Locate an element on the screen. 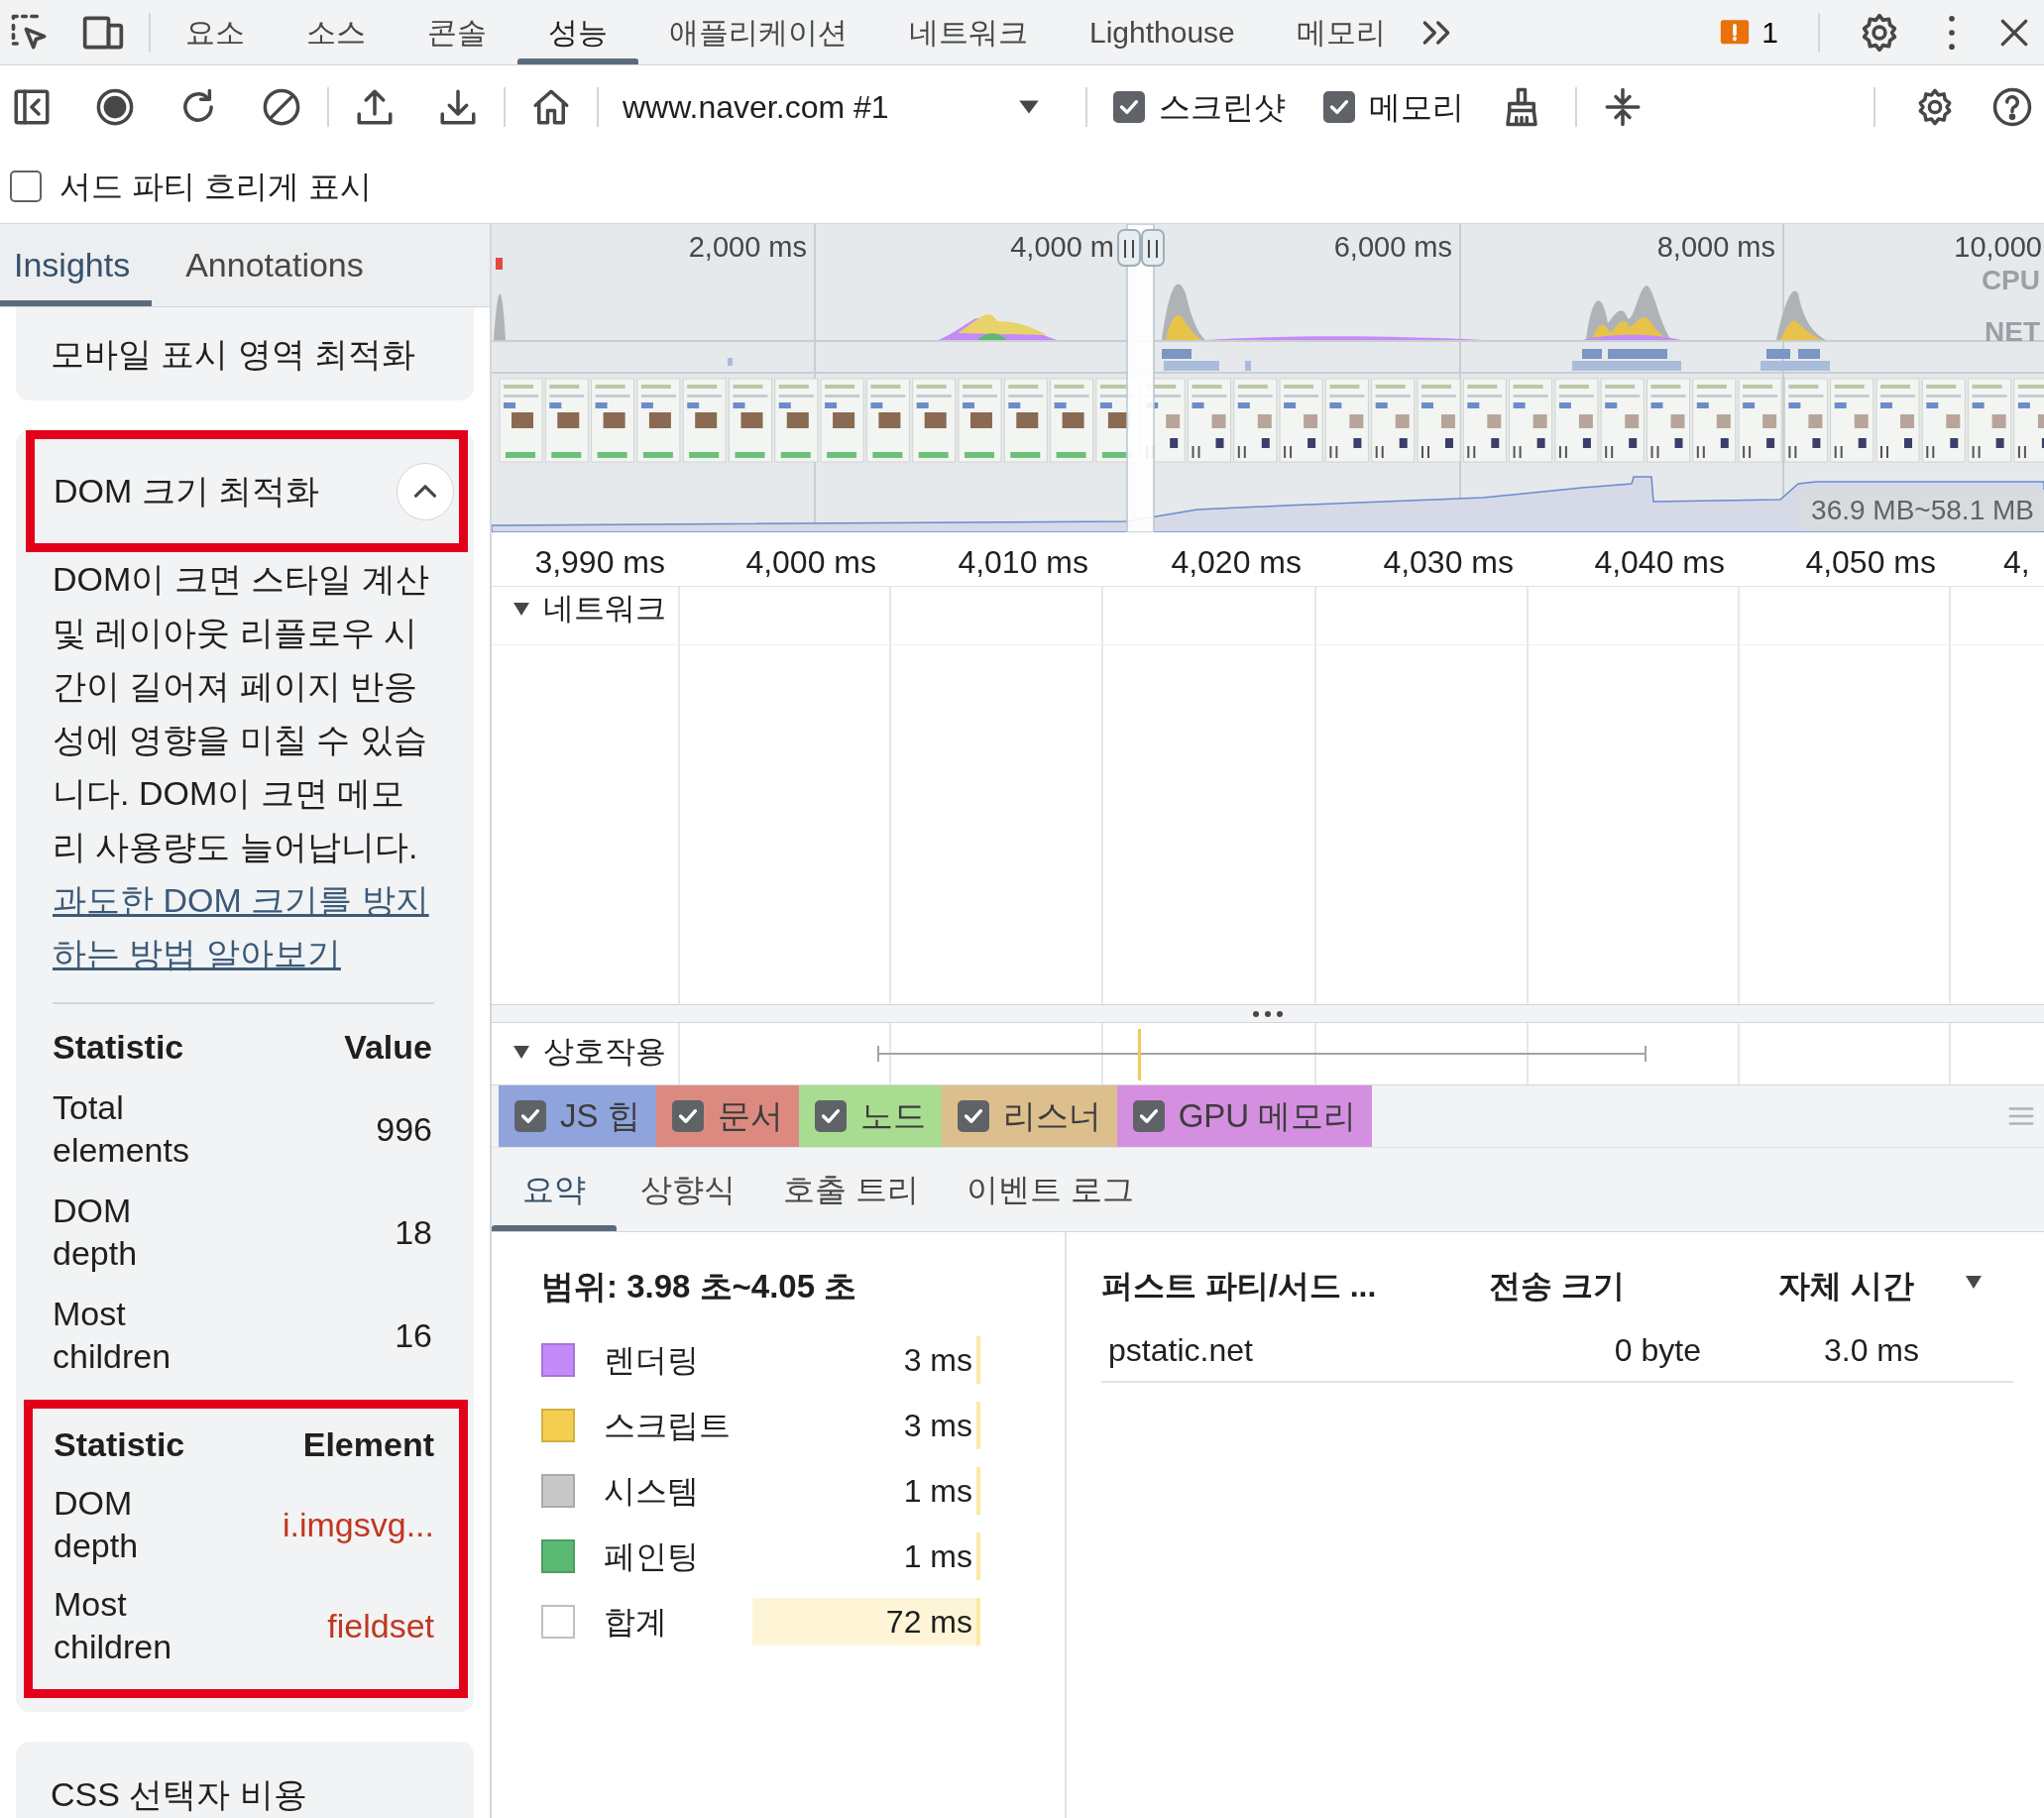 The image size is (2044, 1818). clear-icon is located at coordinates (281, 107).